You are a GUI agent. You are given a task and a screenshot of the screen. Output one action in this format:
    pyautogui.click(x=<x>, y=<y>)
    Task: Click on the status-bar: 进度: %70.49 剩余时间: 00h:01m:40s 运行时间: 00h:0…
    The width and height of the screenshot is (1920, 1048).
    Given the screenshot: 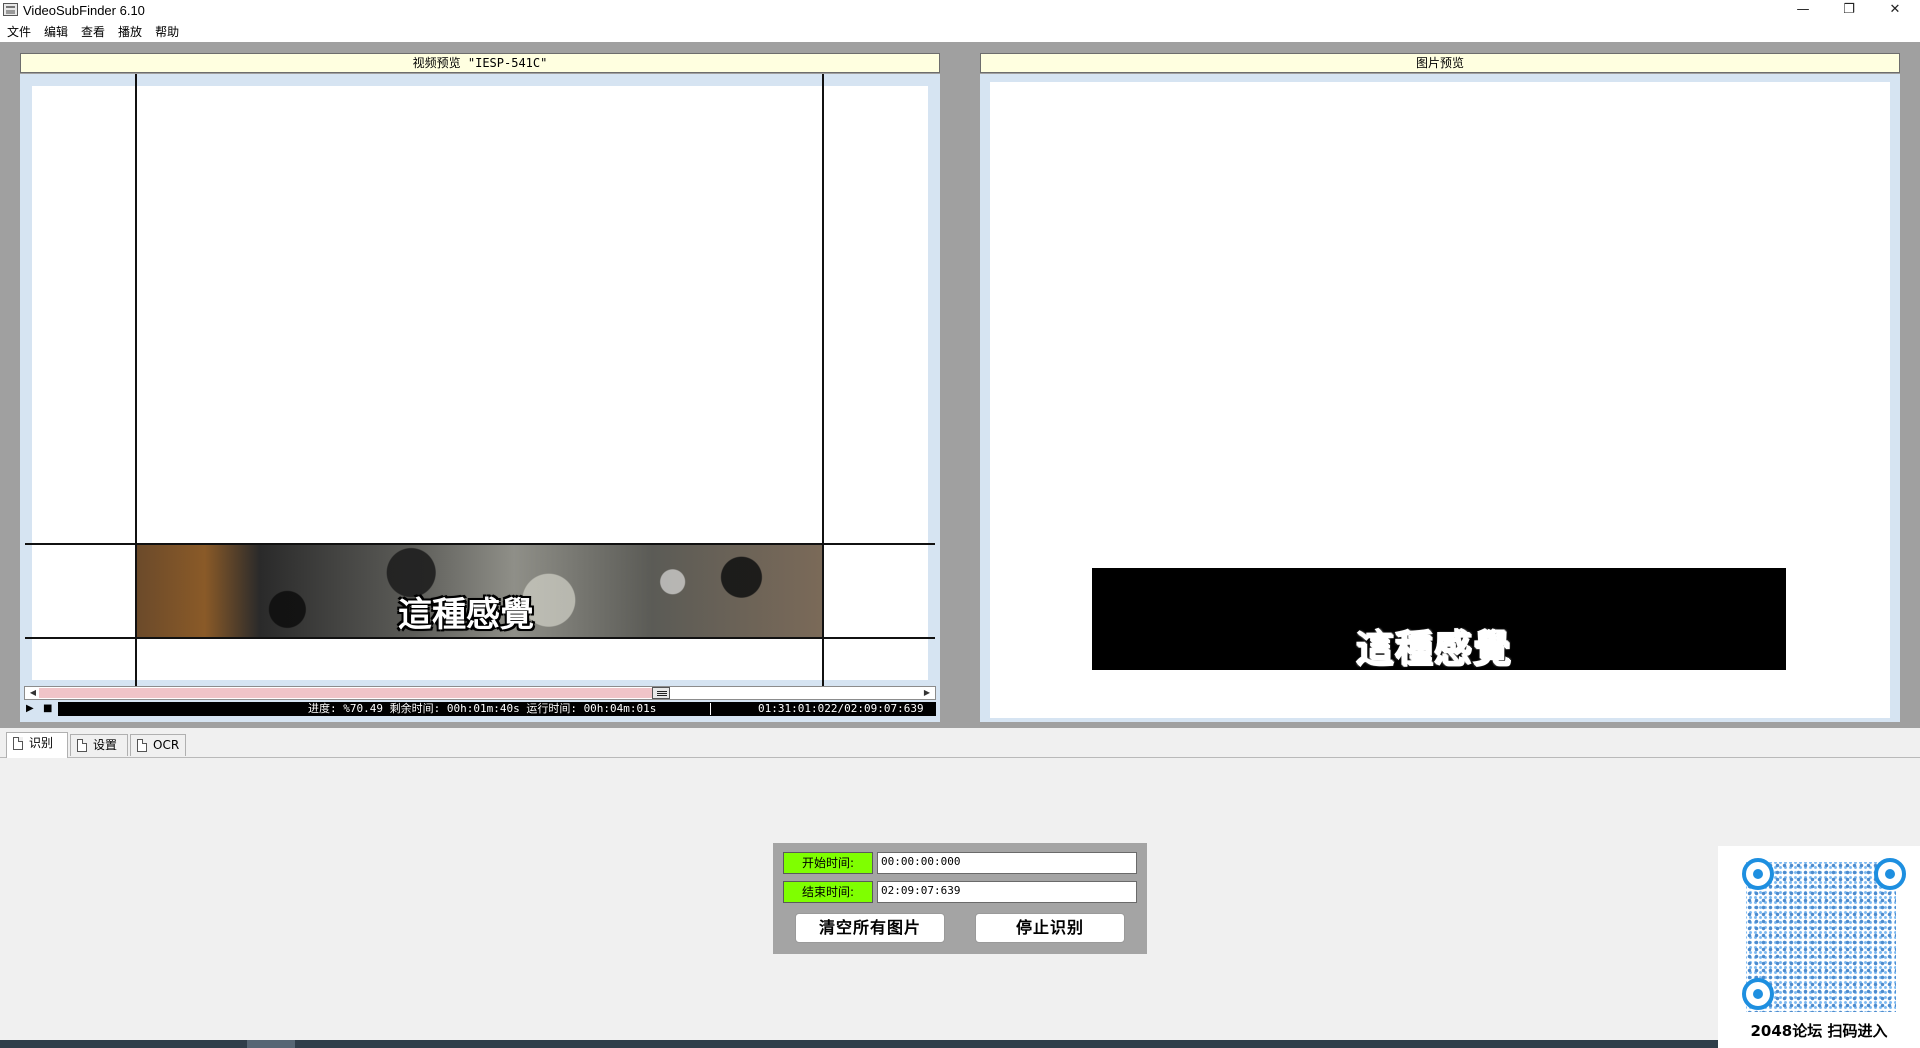 What is the action you would take?
    pyautogui.click(x=497, y=709)
    